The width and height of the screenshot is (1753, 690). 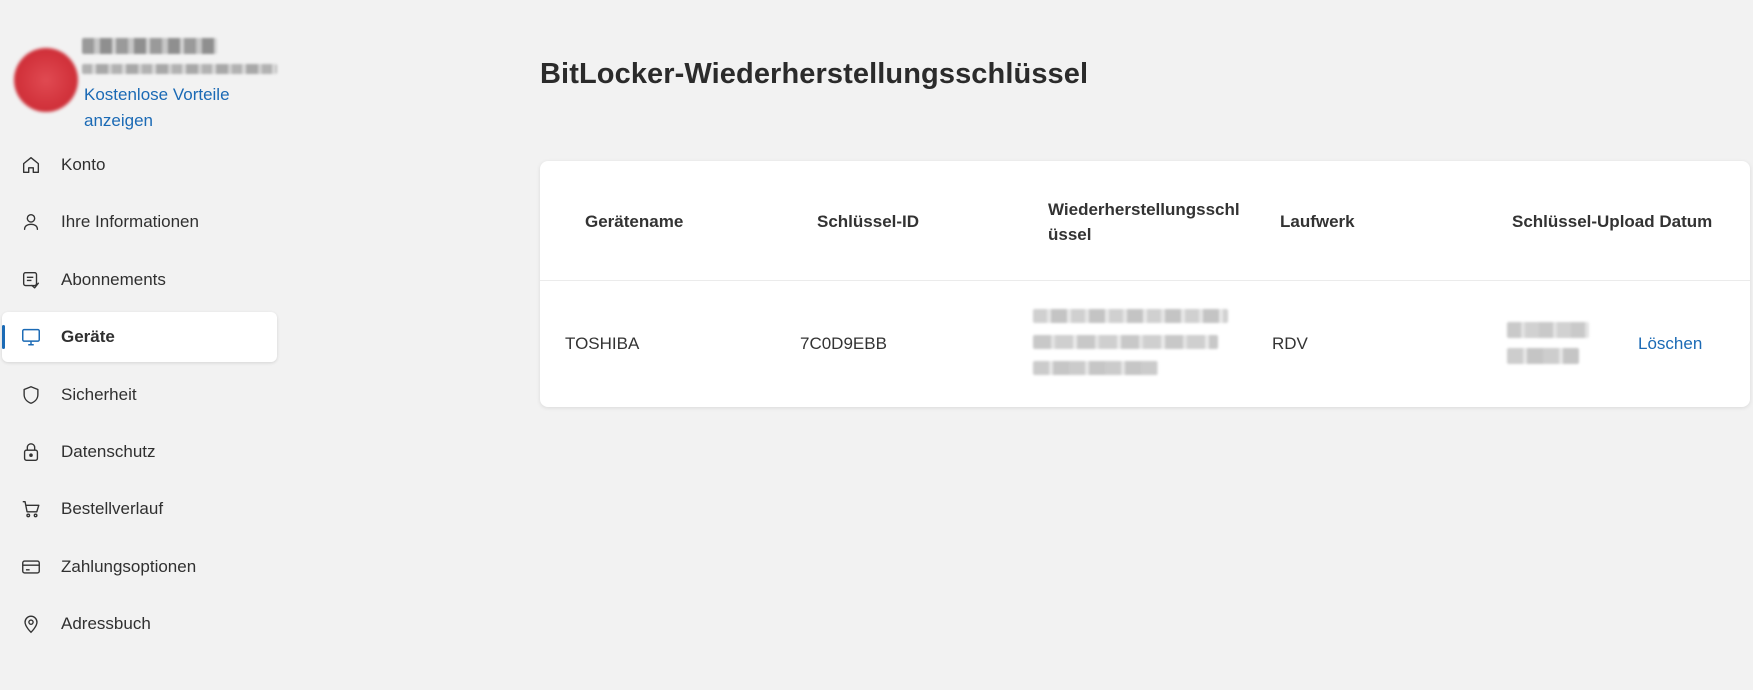 I want to click on column-header-device-name: Gerätename, so click(x=634, y=221).